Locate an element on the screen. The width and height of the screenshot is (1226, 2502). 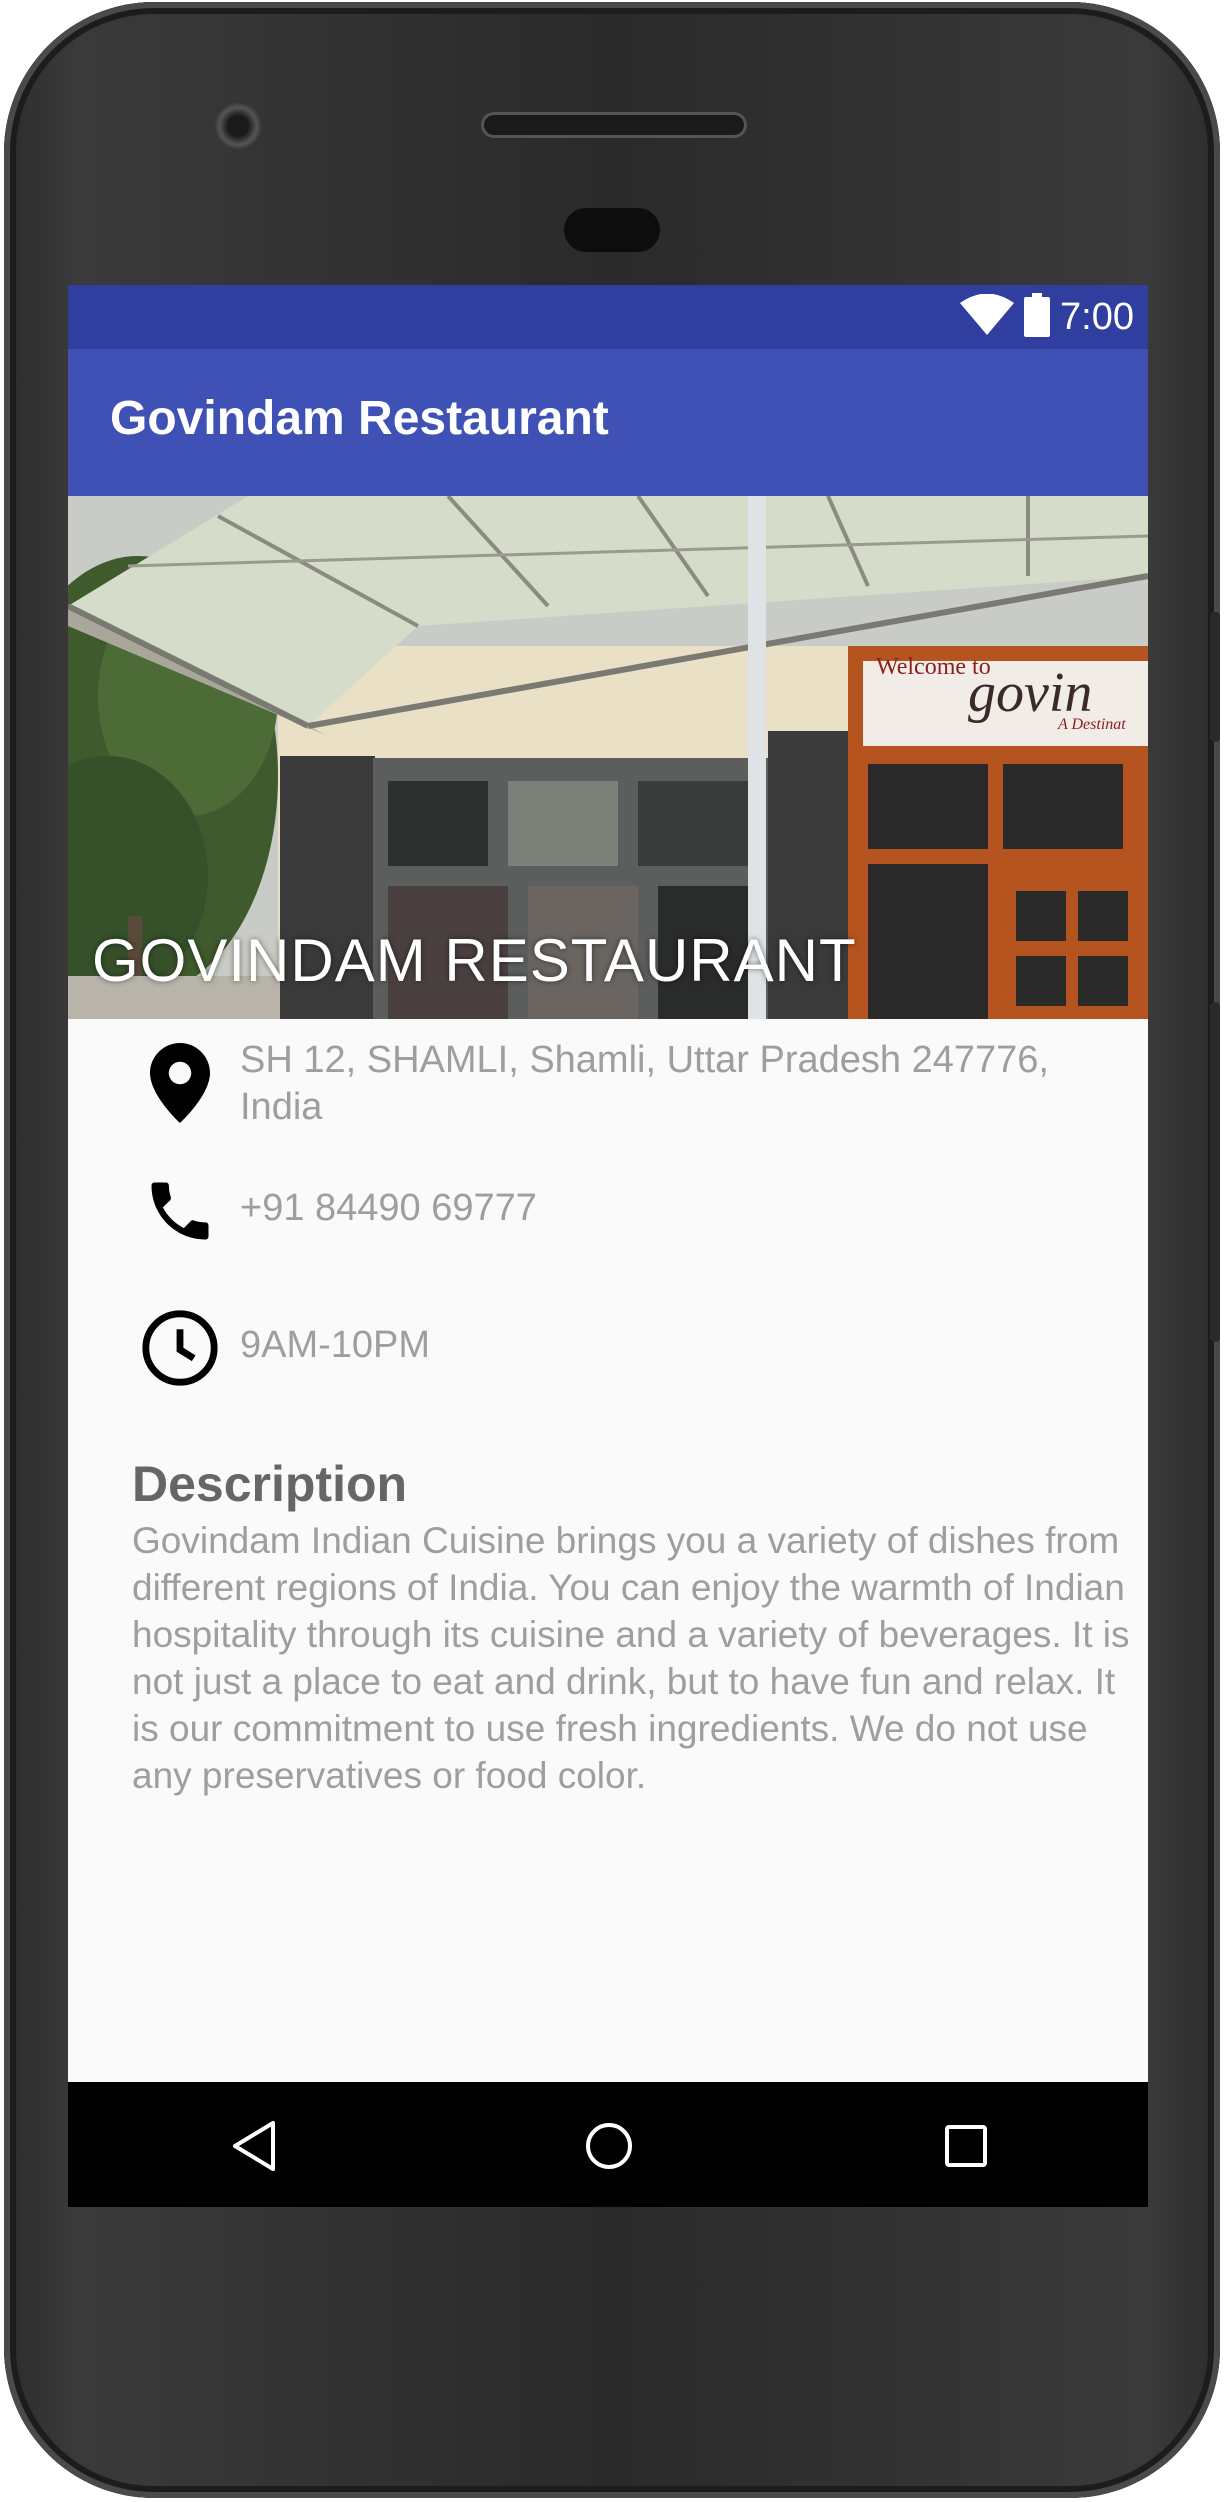
wifi-icon is located at coordinates (987, 317).